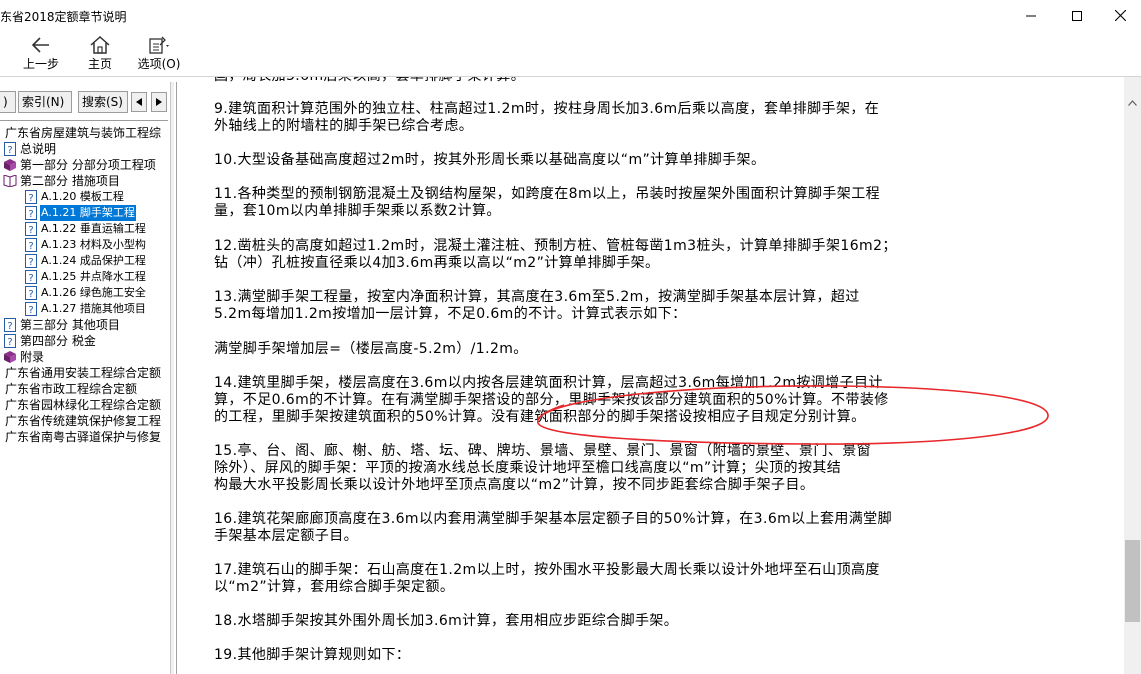 This screenshot has height=674, width=1141. I want to click on tree-item: 广东省园林绿化工程综合定额, so click(83, 405).